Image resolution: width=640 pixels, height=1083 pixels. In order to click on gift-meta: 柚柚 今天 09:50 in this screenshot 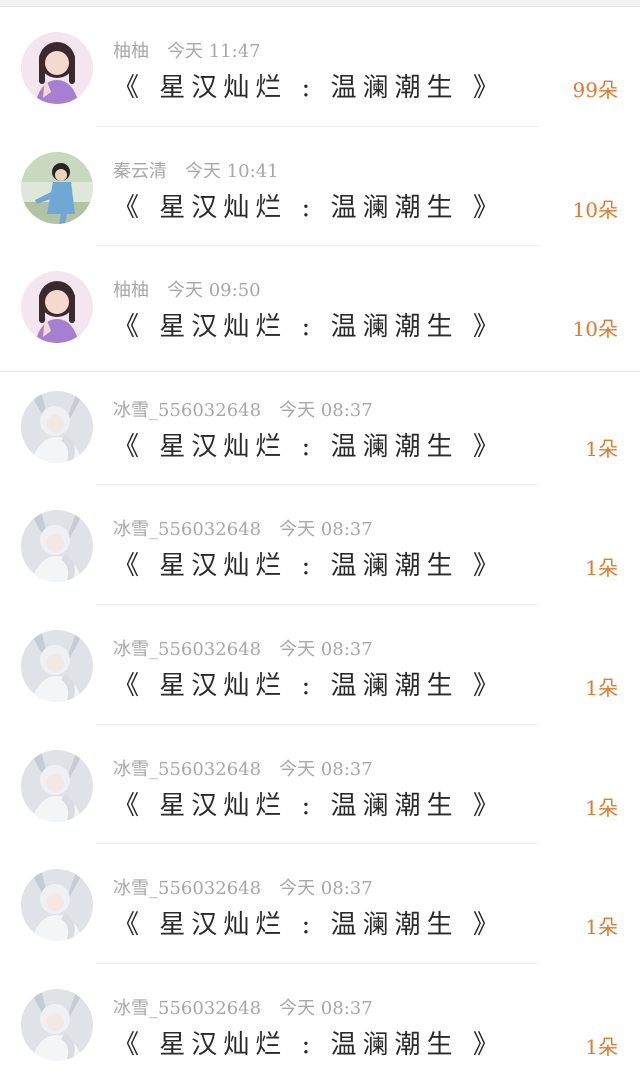, I will do `click(187, 289)`.